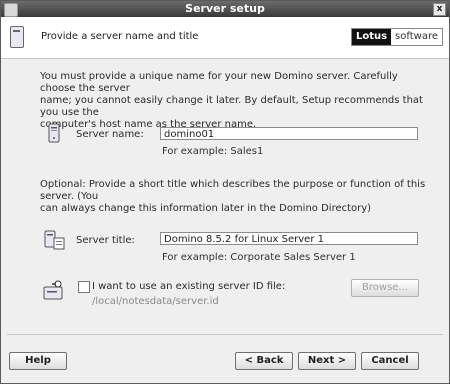 Image resolution: width=450 pixels, height=384 pixels. I want to click on title-bar: Server setup x, so click(225, 9).